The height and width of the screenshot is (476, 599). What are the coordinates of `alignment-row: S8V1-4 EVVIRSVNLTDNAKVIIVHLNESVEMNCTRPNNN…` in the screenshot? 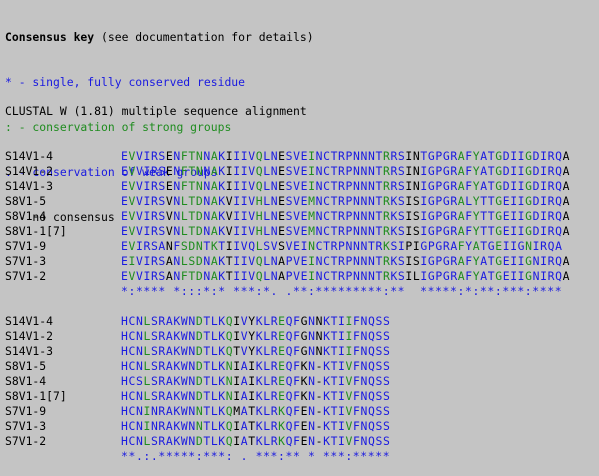 It's located at (287, 216).